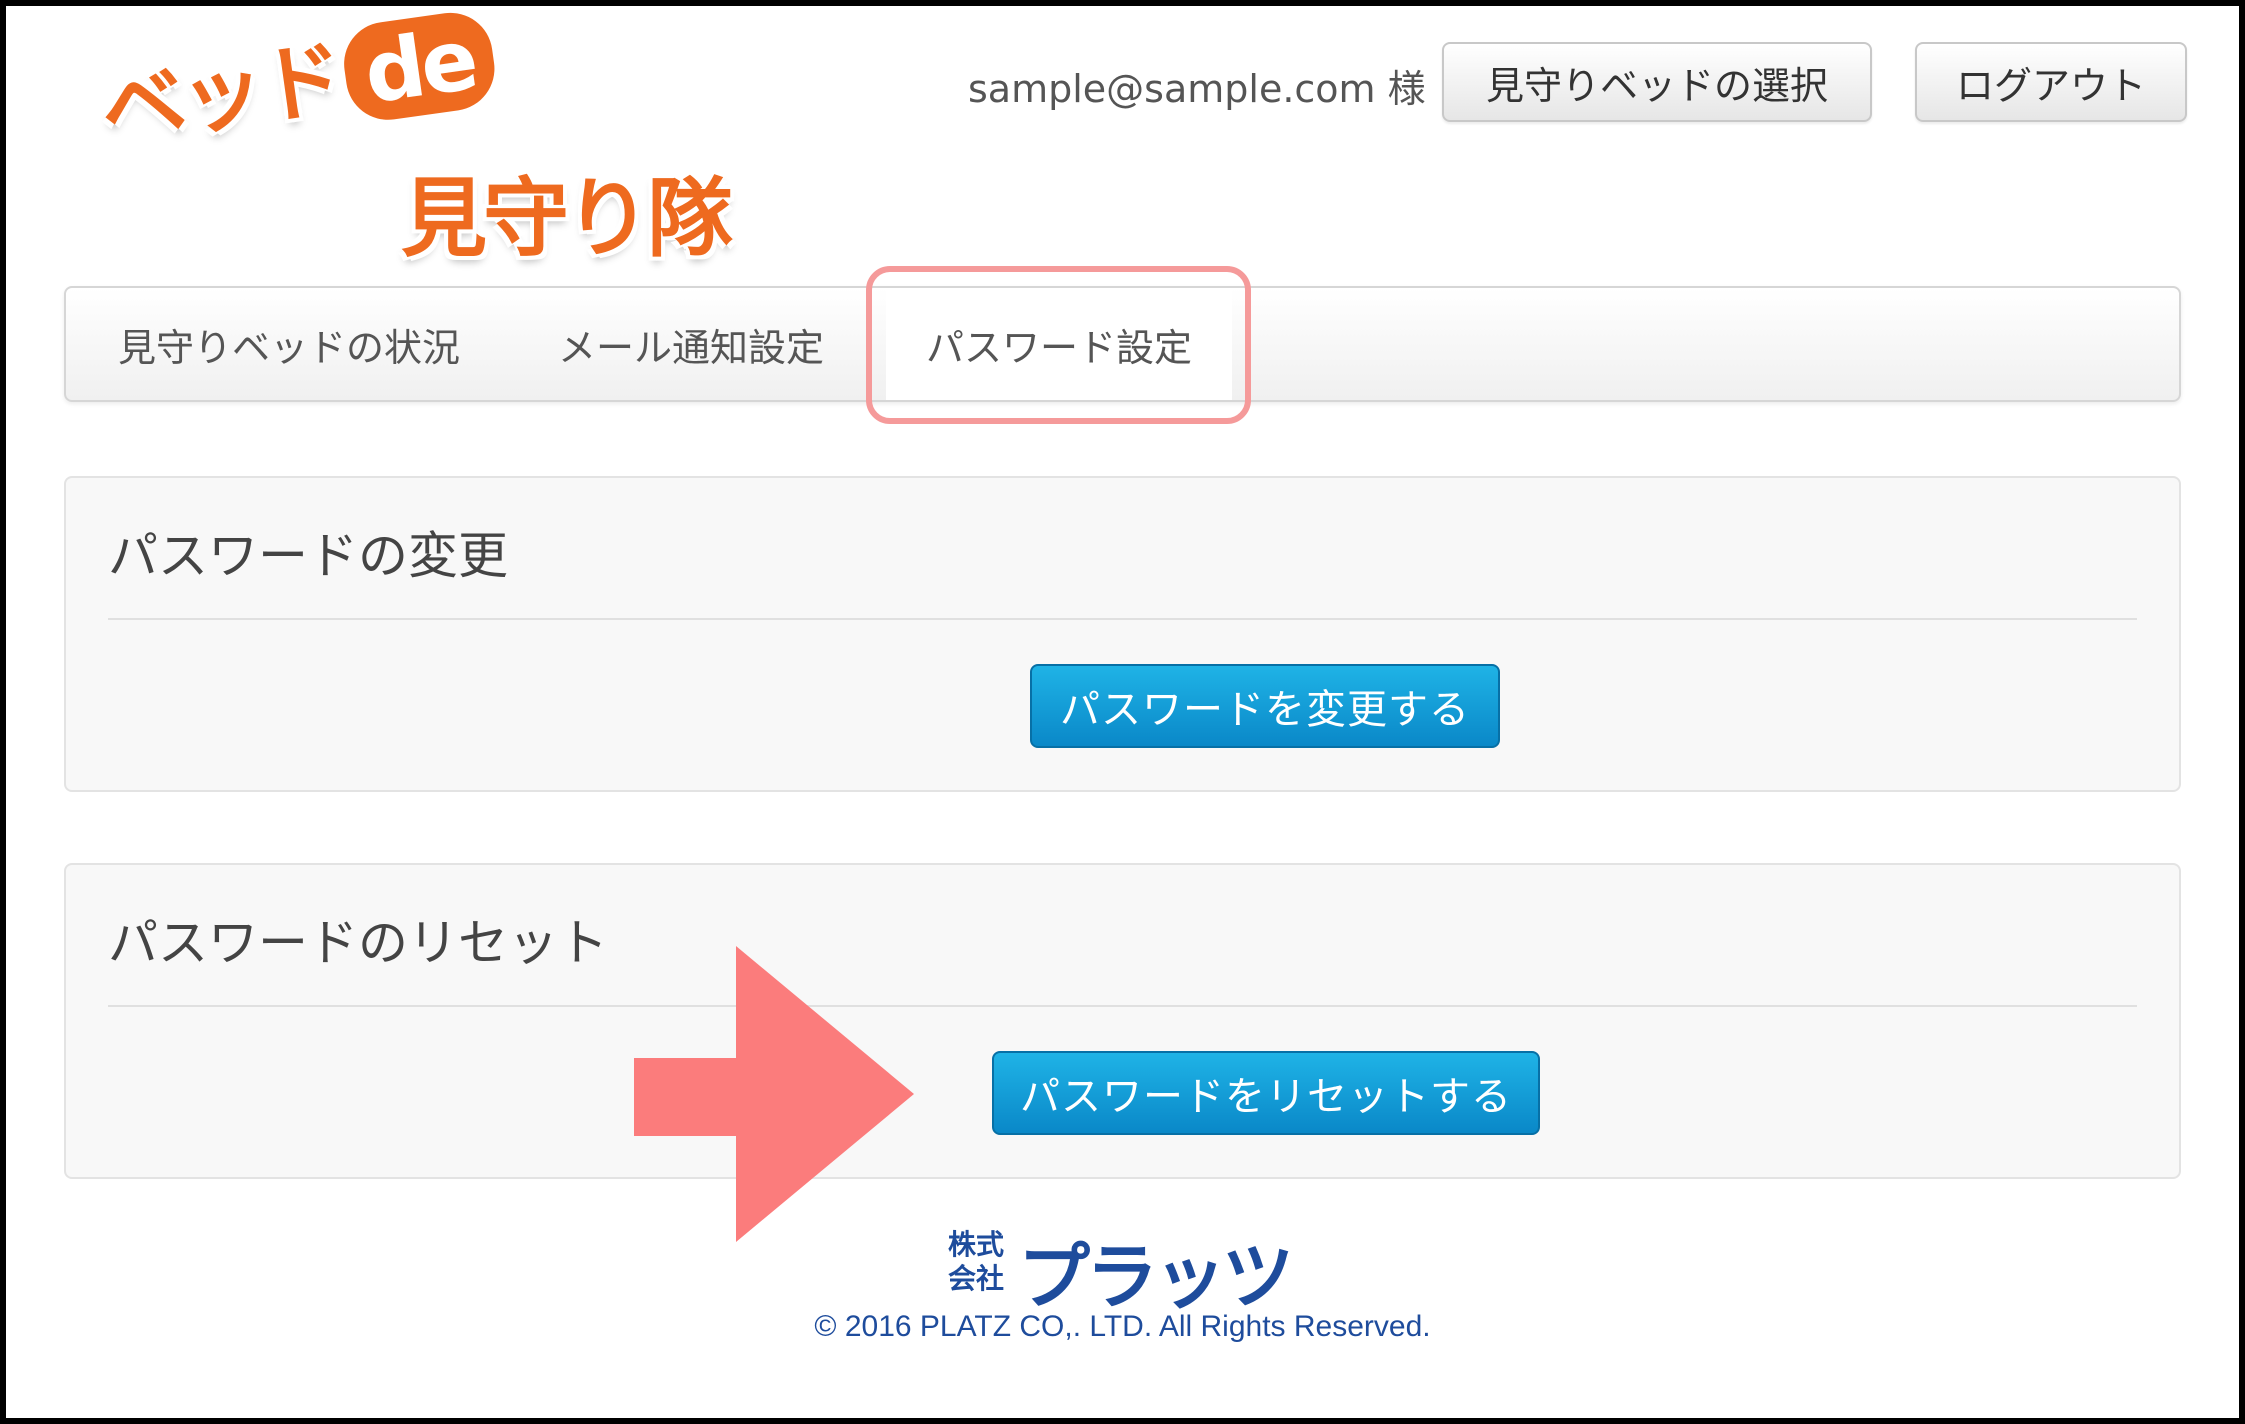  Describe the element at coordinates (308, 556) in the screenshot. I see `panel-title: パスワードの変更` at that location.